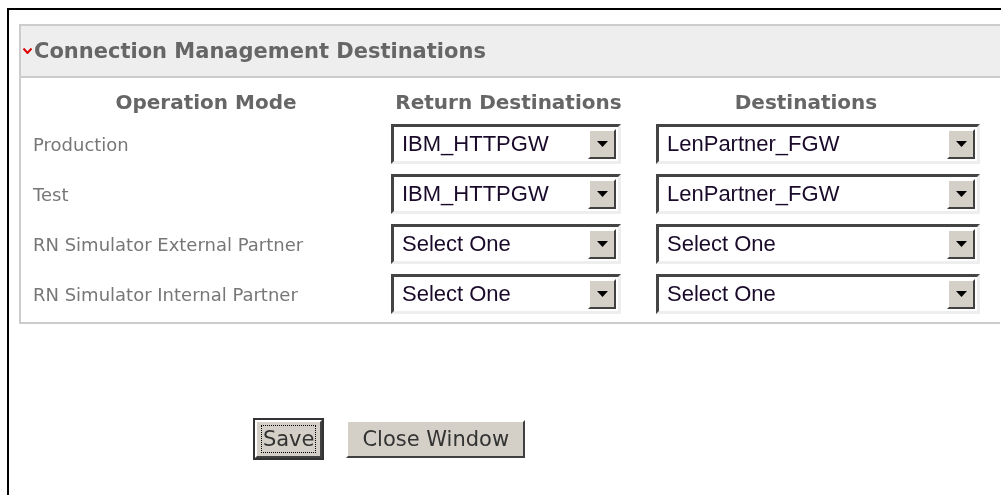  I want to click on mode-label: RN Simulator External Partner, so click(168, 244).